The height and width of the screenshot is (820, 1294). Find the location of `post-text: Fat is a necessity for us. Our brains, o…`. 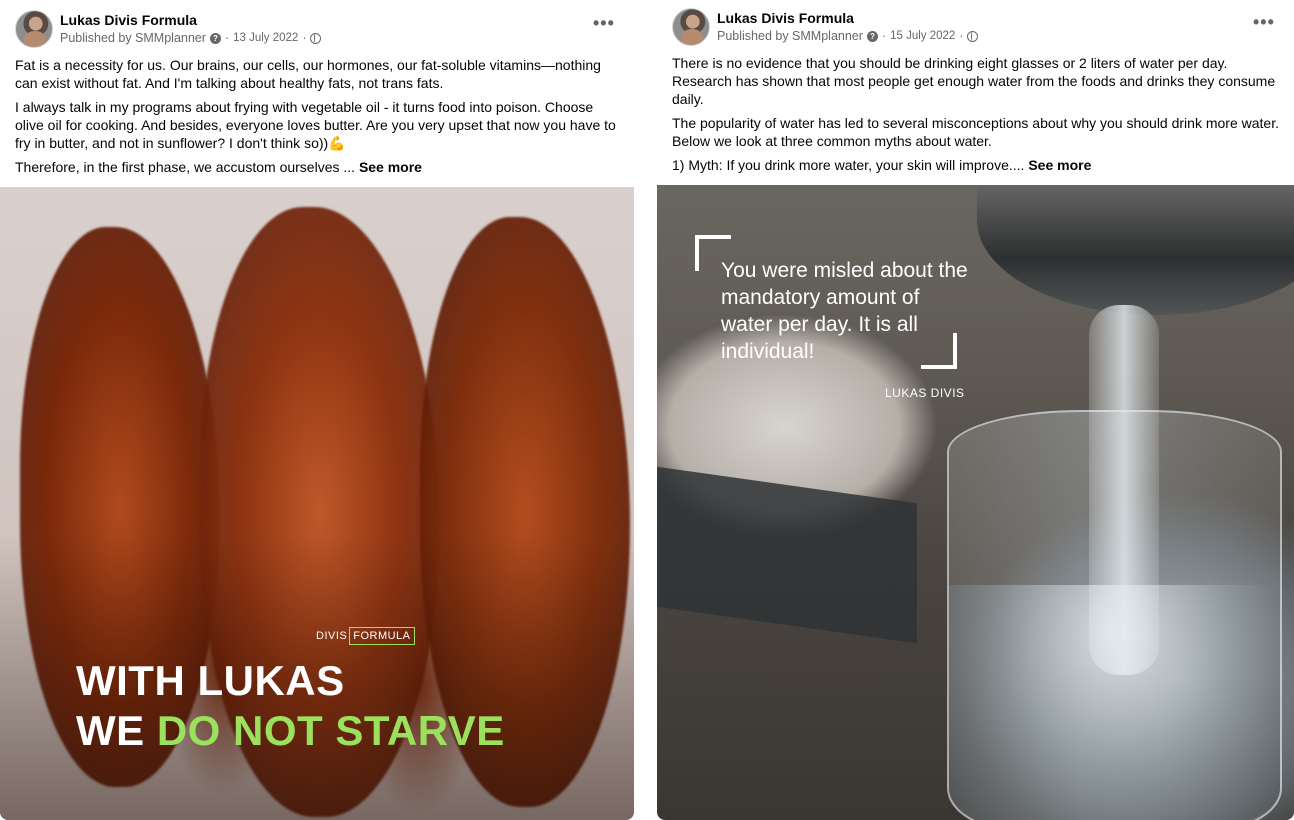

post-text: Fat is a necessity for us. Our brains, o… is located at coordinates (317, 114).